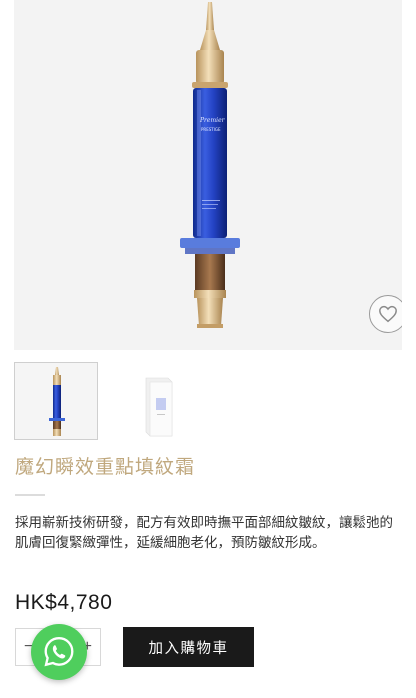  Describe the element at coordinates (212, 120) in the screenshot. I see `bottle-brand-text: Premier` at that location.